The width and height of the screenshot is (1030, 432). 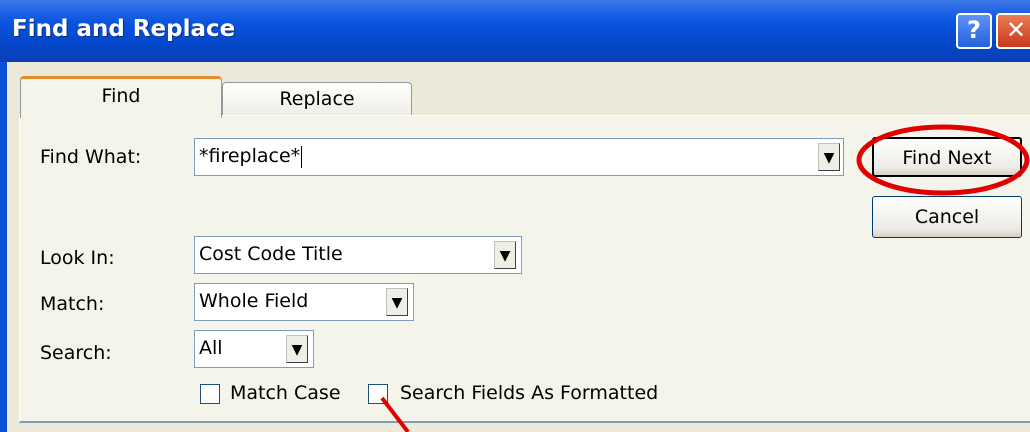 I want to click on match-select: Whole Field, so click(x=304, y=302).